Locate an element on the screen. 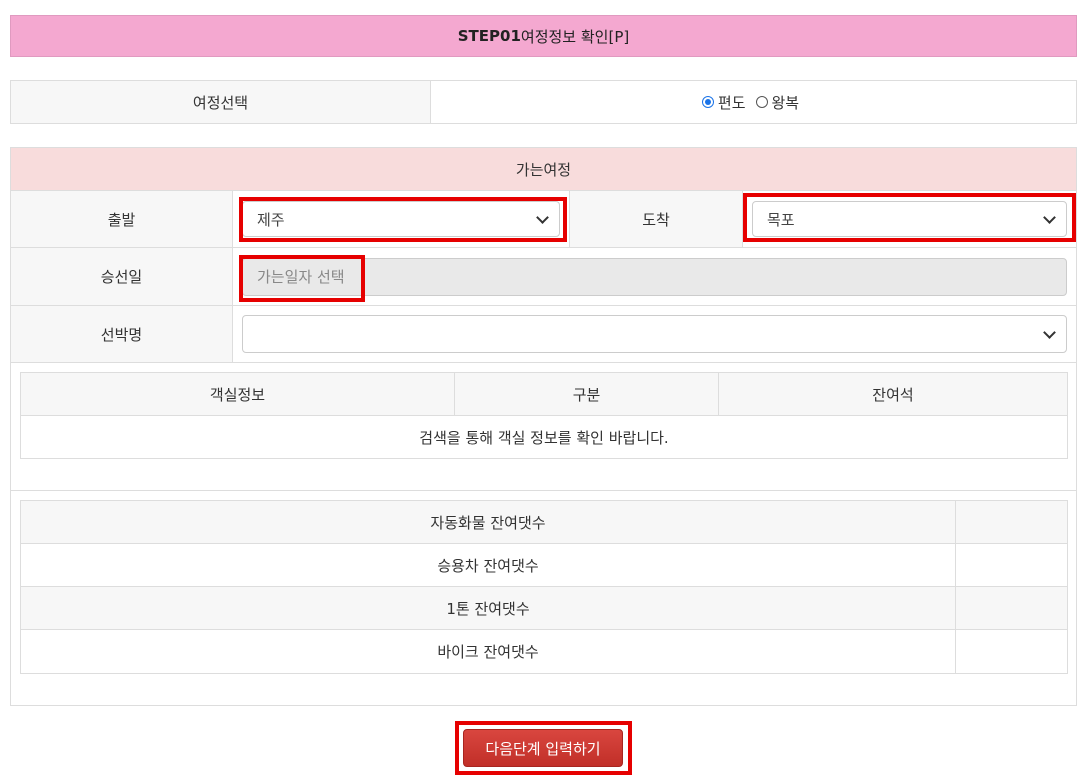  trip-type-label: 여정선택 is located at coordinates (221, 102).